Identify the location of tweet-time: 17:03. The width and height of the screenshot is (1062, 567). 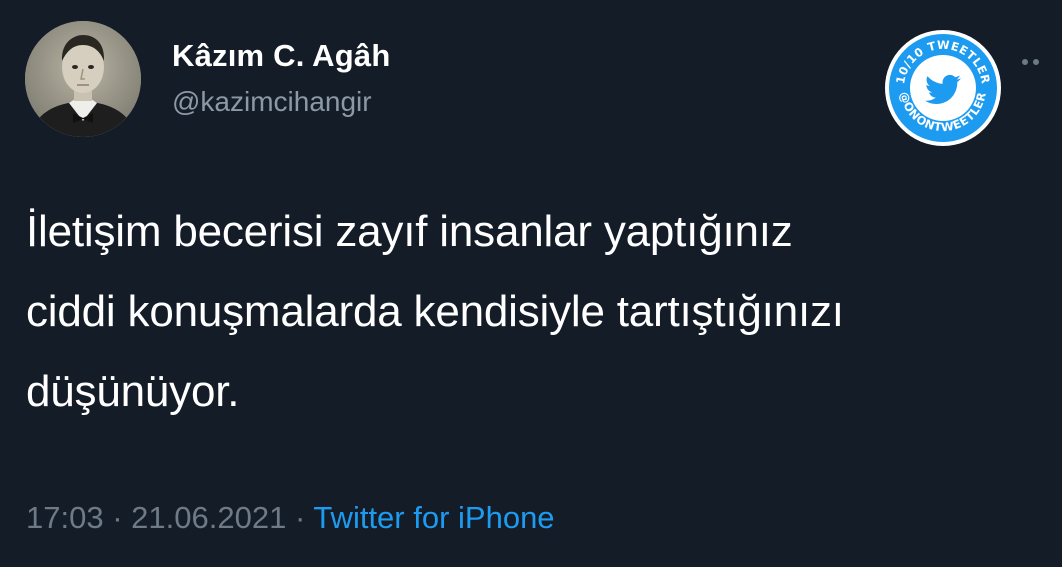
(65, 517).